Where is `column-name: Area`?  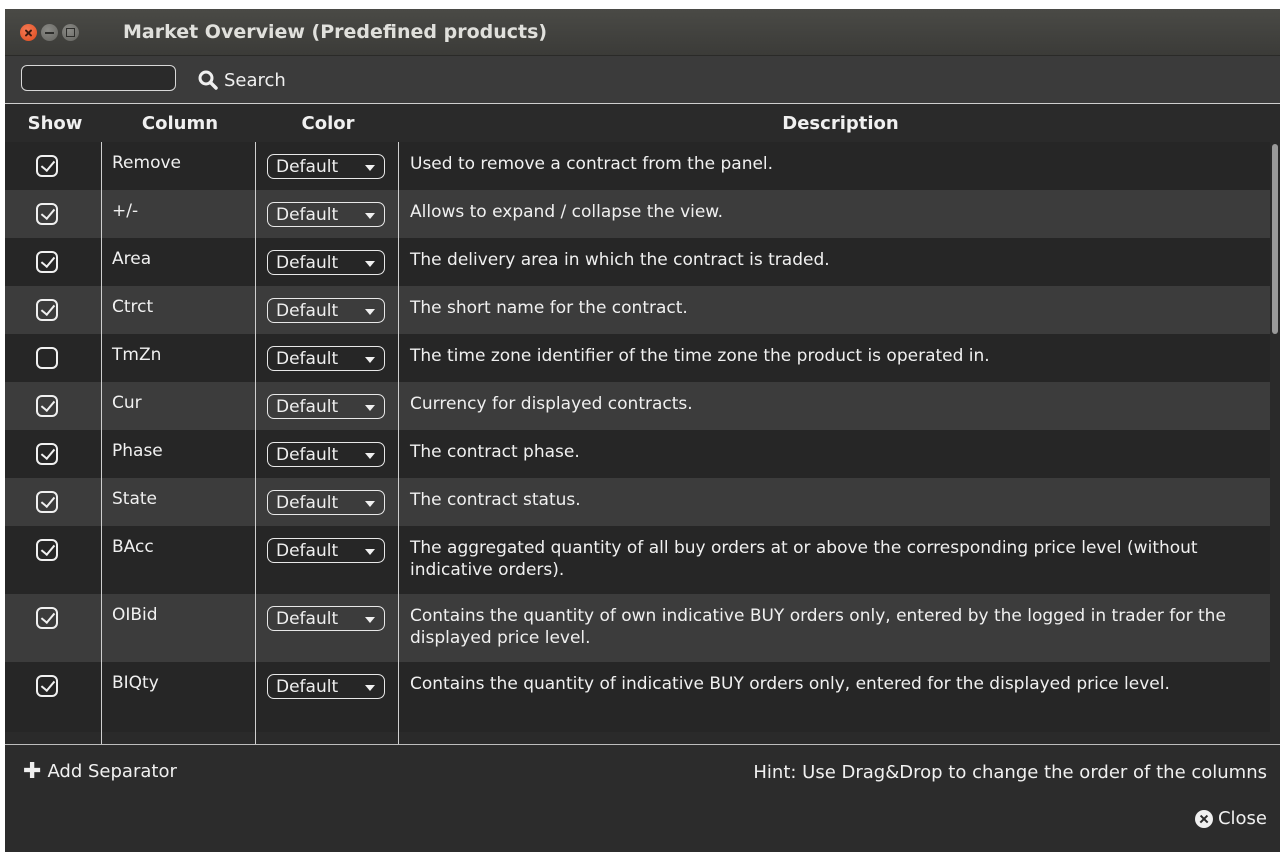
column-name: Area is located at coordinates (132, 259).